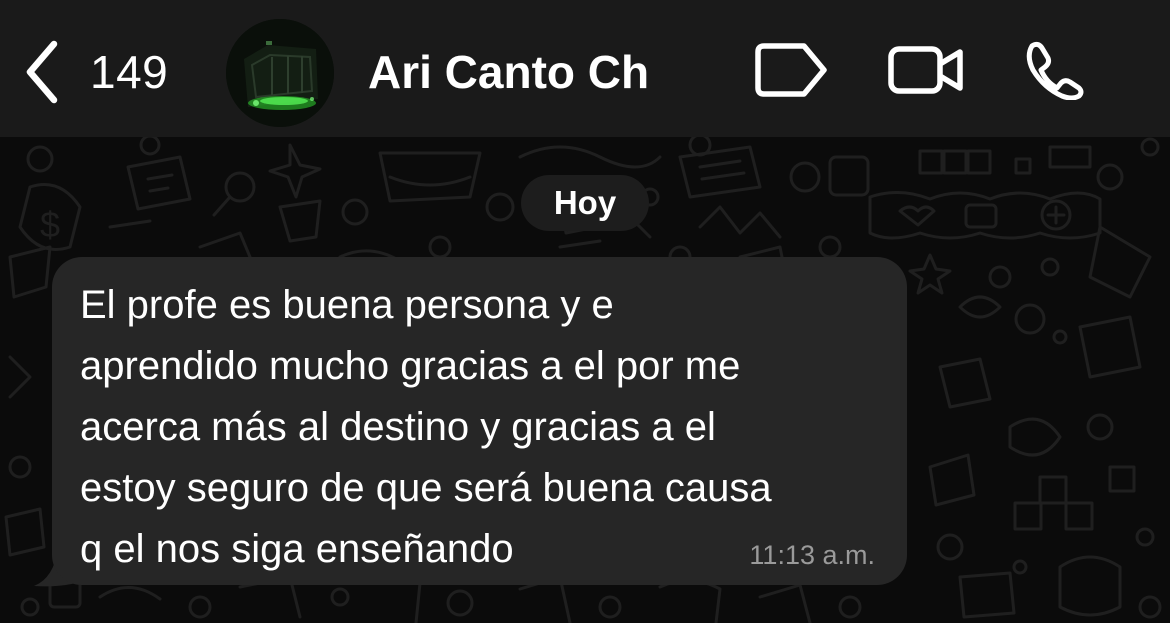 The height and width of the screenshot is (623, 1170). What do you see at coordinates (1055, 70) in the screenshot?
I see `phone-icon` at bounding box center [1055, 70].